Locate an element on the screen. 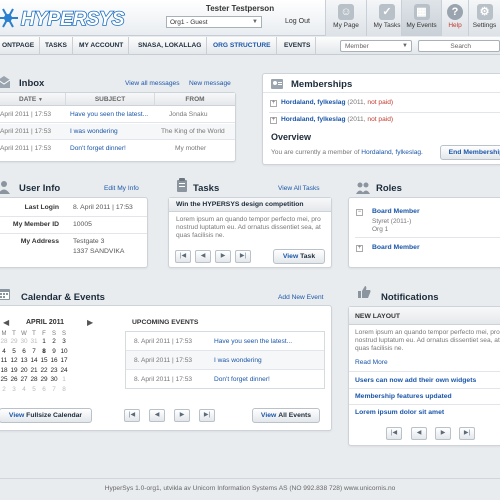 The image size is (500, 500). inbox-icon is located at coordinates (5, 82).